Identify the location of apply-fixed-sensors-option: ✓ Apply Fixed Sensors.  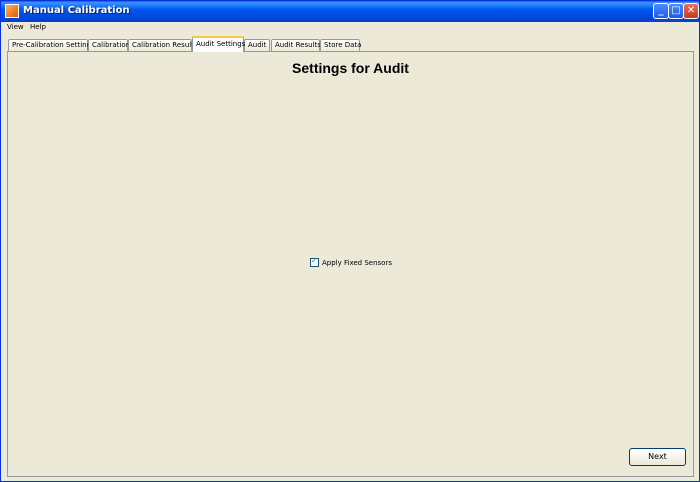
(351, 261).